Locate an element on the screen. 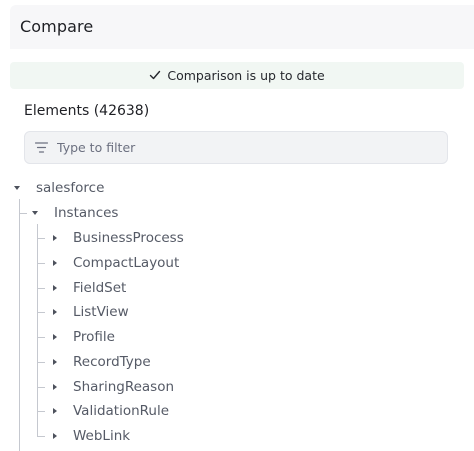 This screenshot has width=474, height=451. tree-node-label: BusinessProcess is located at coordinates (128, 238).